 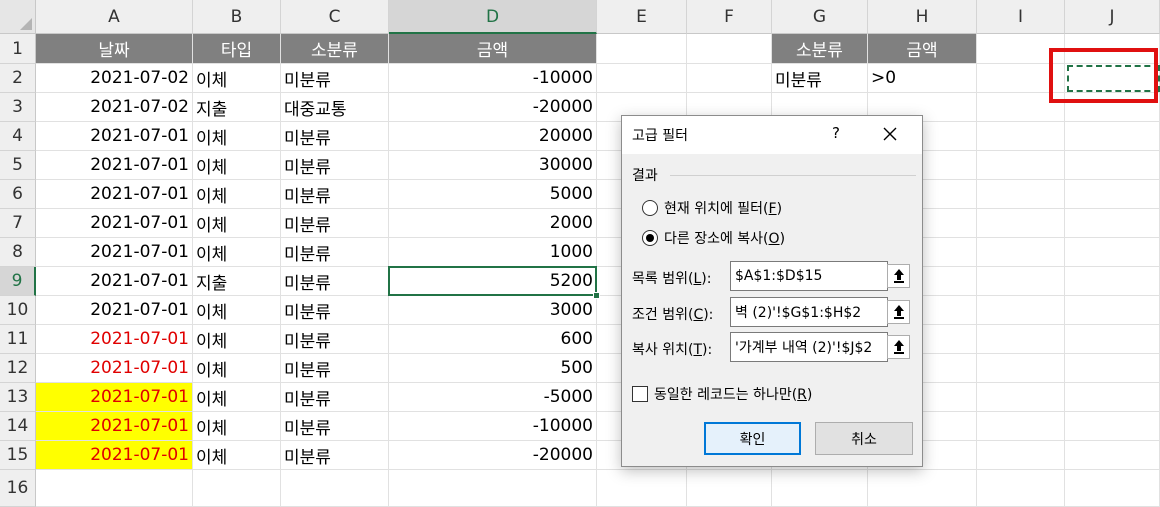 What do you see at coordinates (772, 135) in the screenshot?
I see `dialog-title-bar: 고급 필터 ?` at bounding box center [772, 135].